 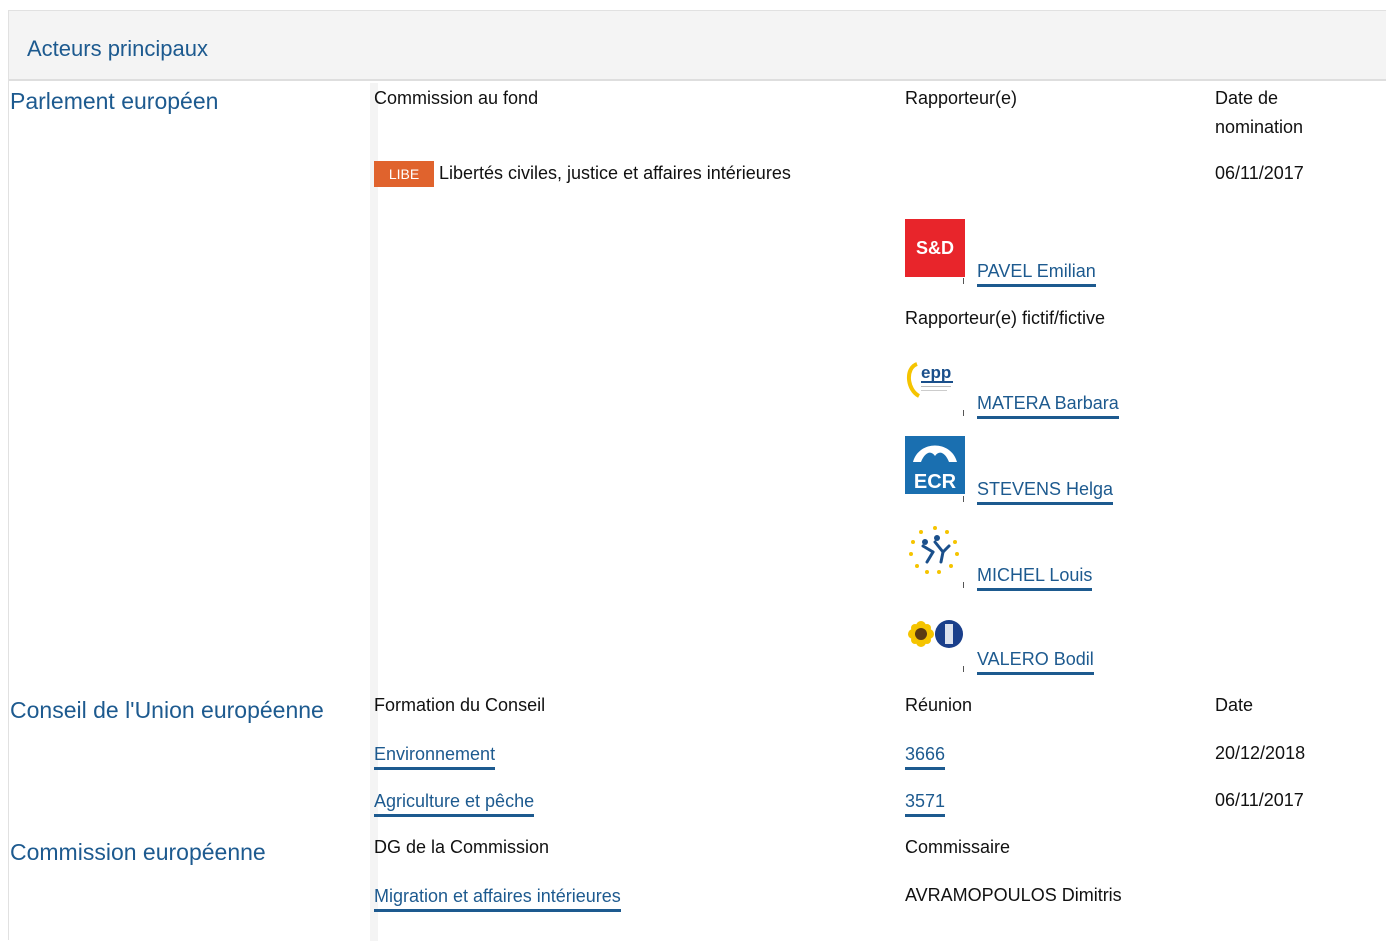 I want to click on council-meeting-link: 3666, so click(x=925, y=756).